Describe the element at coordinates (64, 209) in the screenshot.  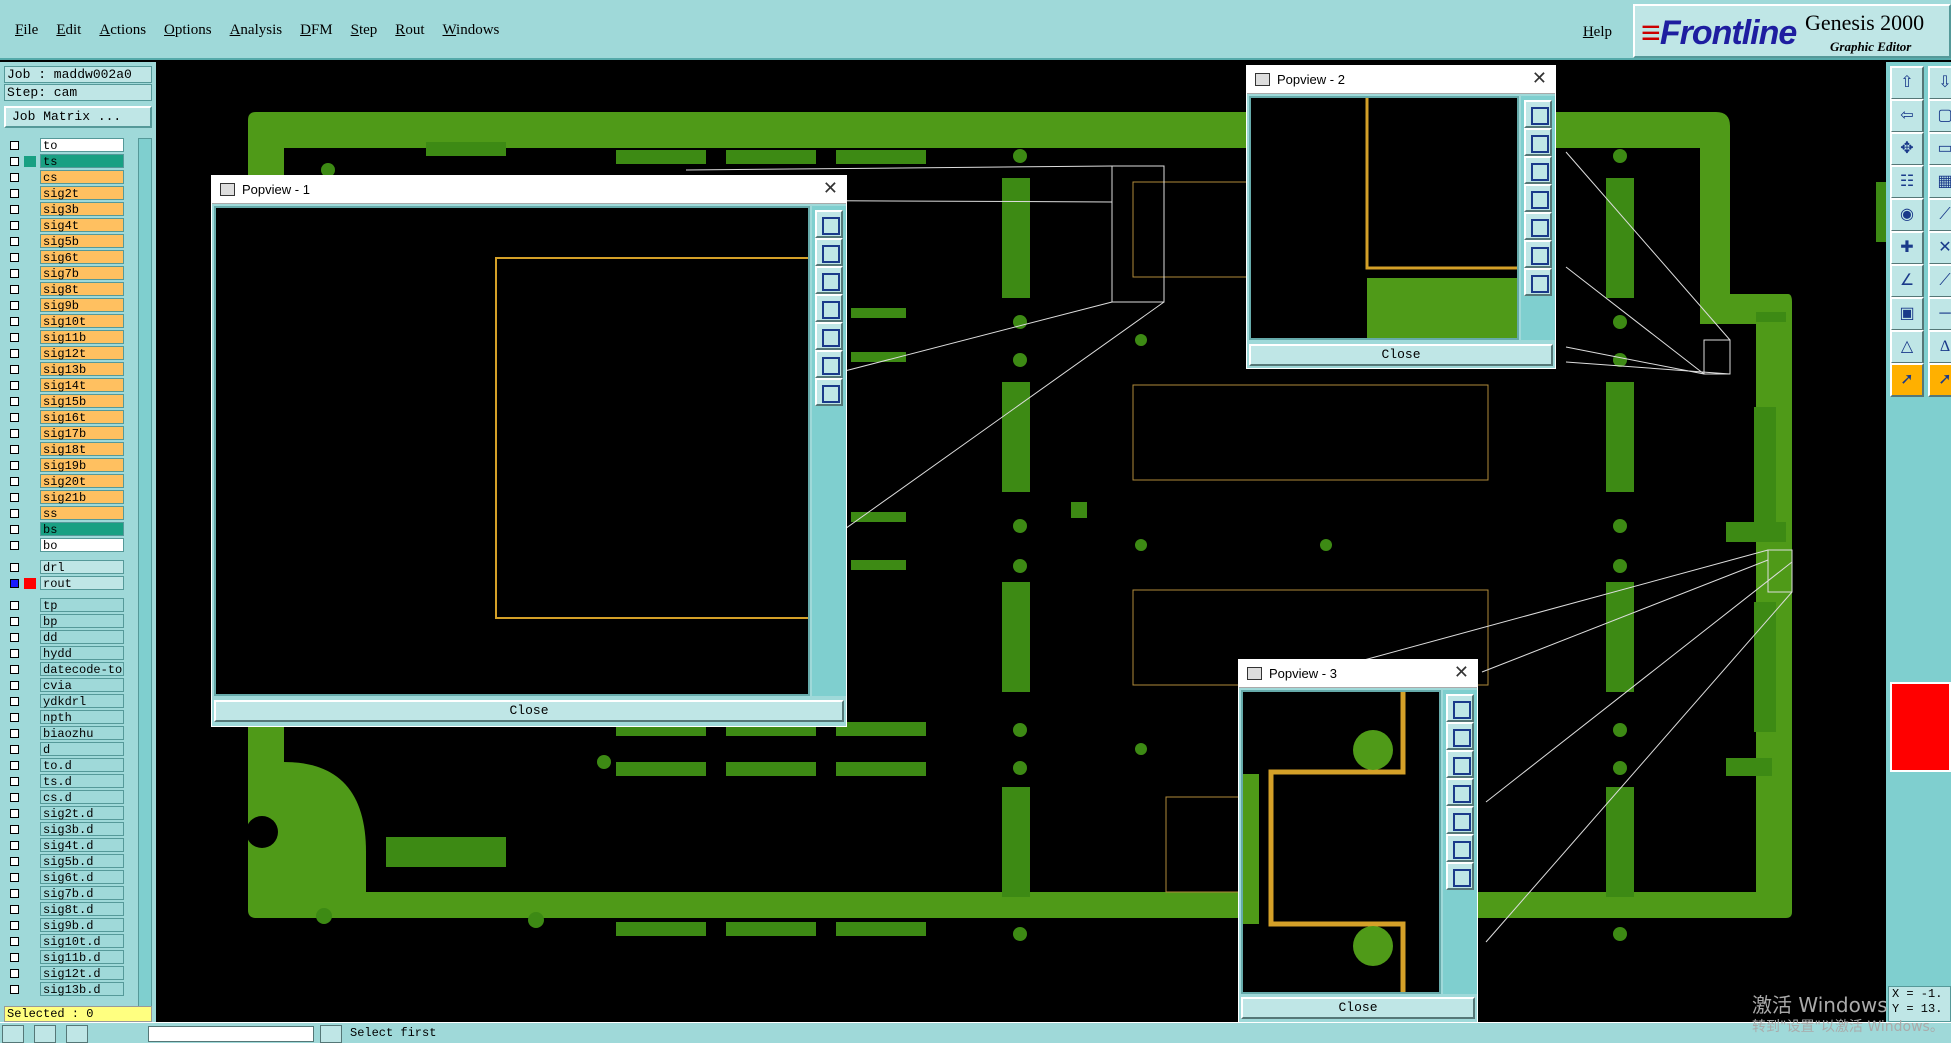
I see `layer-row: sig3b` at that location.